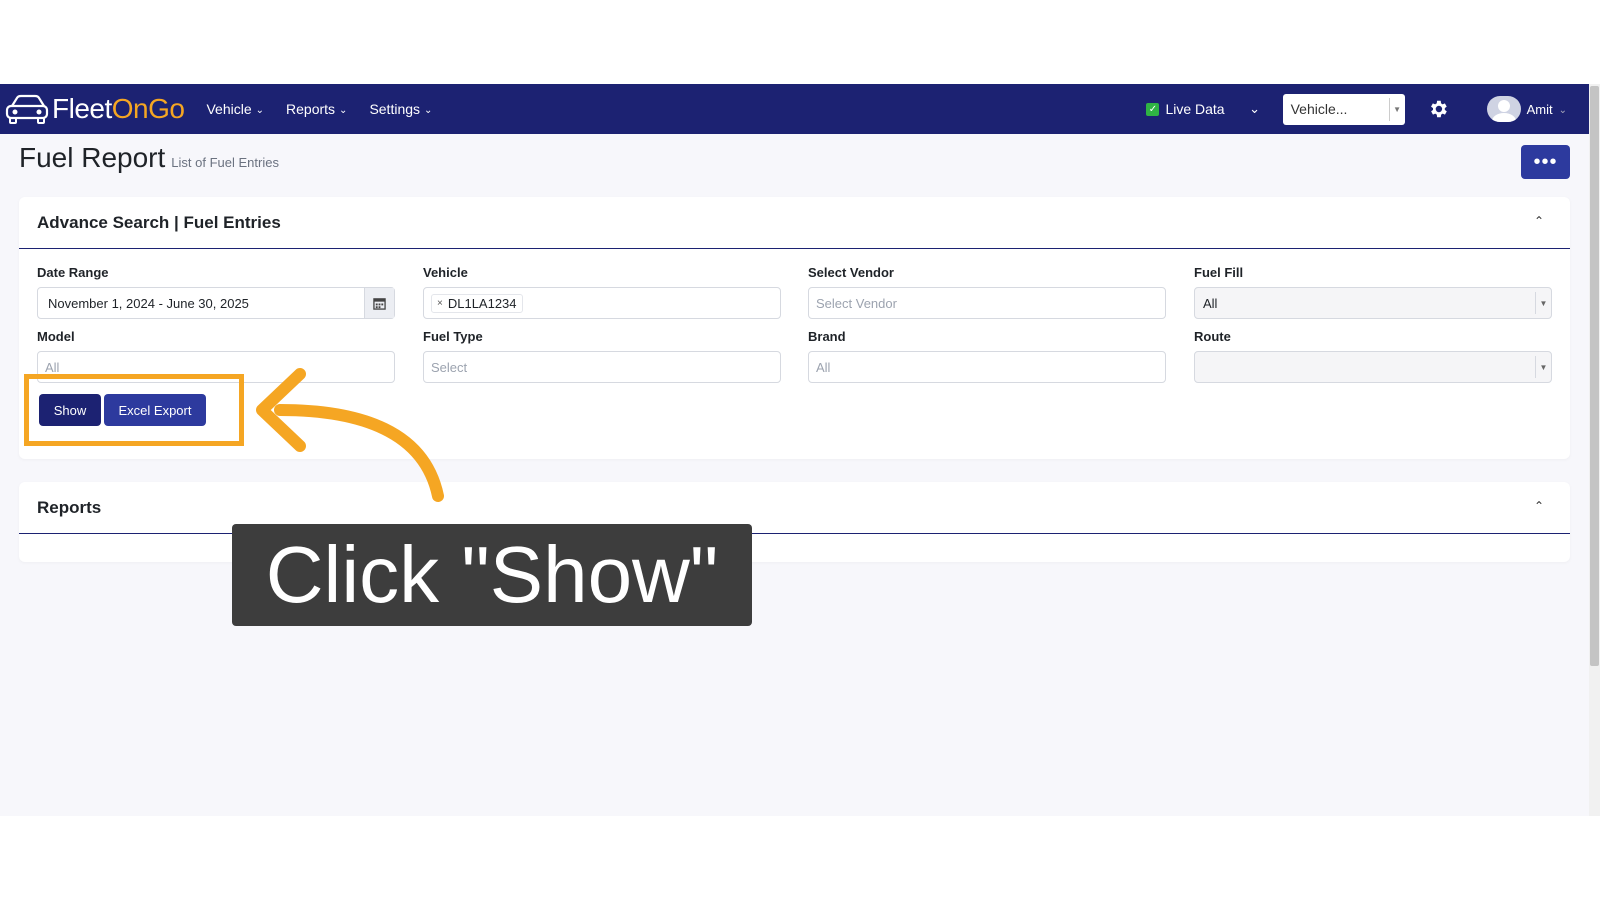 The width and height of the screenshot is (1600, 900). What do you see at coordinates (1373, 303) in the screenshot?
I see `fuel-fill-select: All ▼` at bounding box center [1373, 303].